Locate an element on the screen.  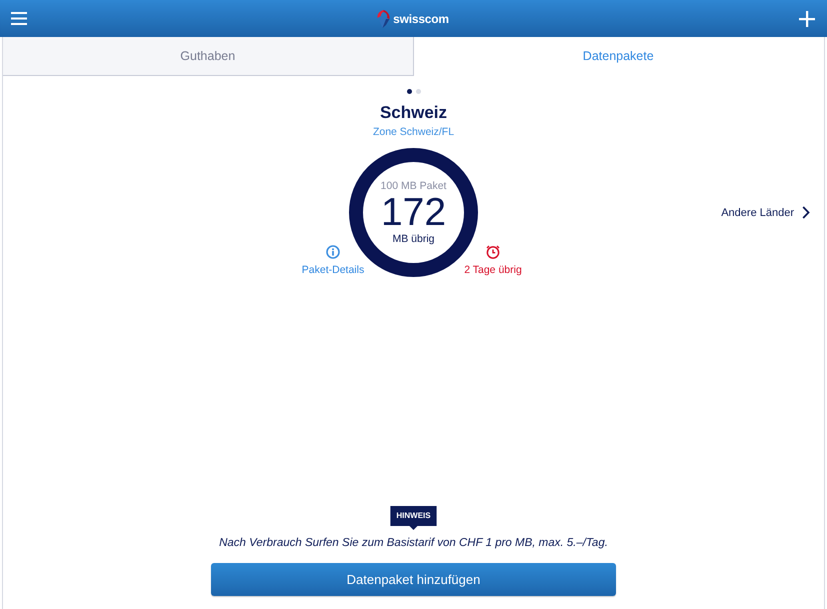
tab: Guthaben is located at coordinates (208, 56).